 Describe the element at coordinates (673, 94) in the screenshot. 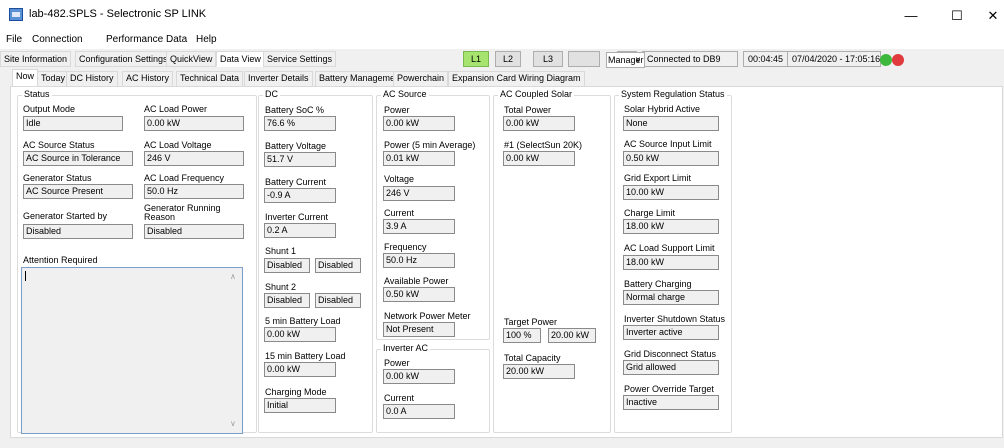

I see `system-regulation-group-title: System Regulation Status` at that location.